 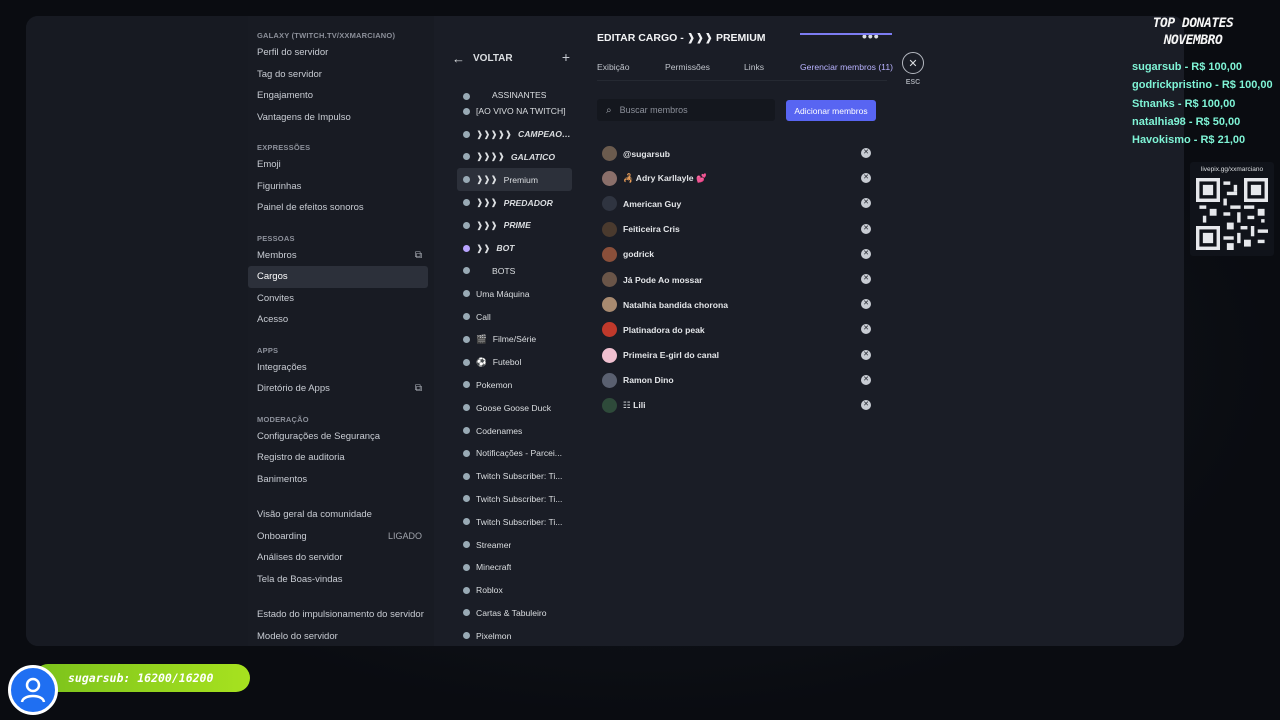 I want to click on close-settings: ✕ ESC, so click(x=913, y=69).